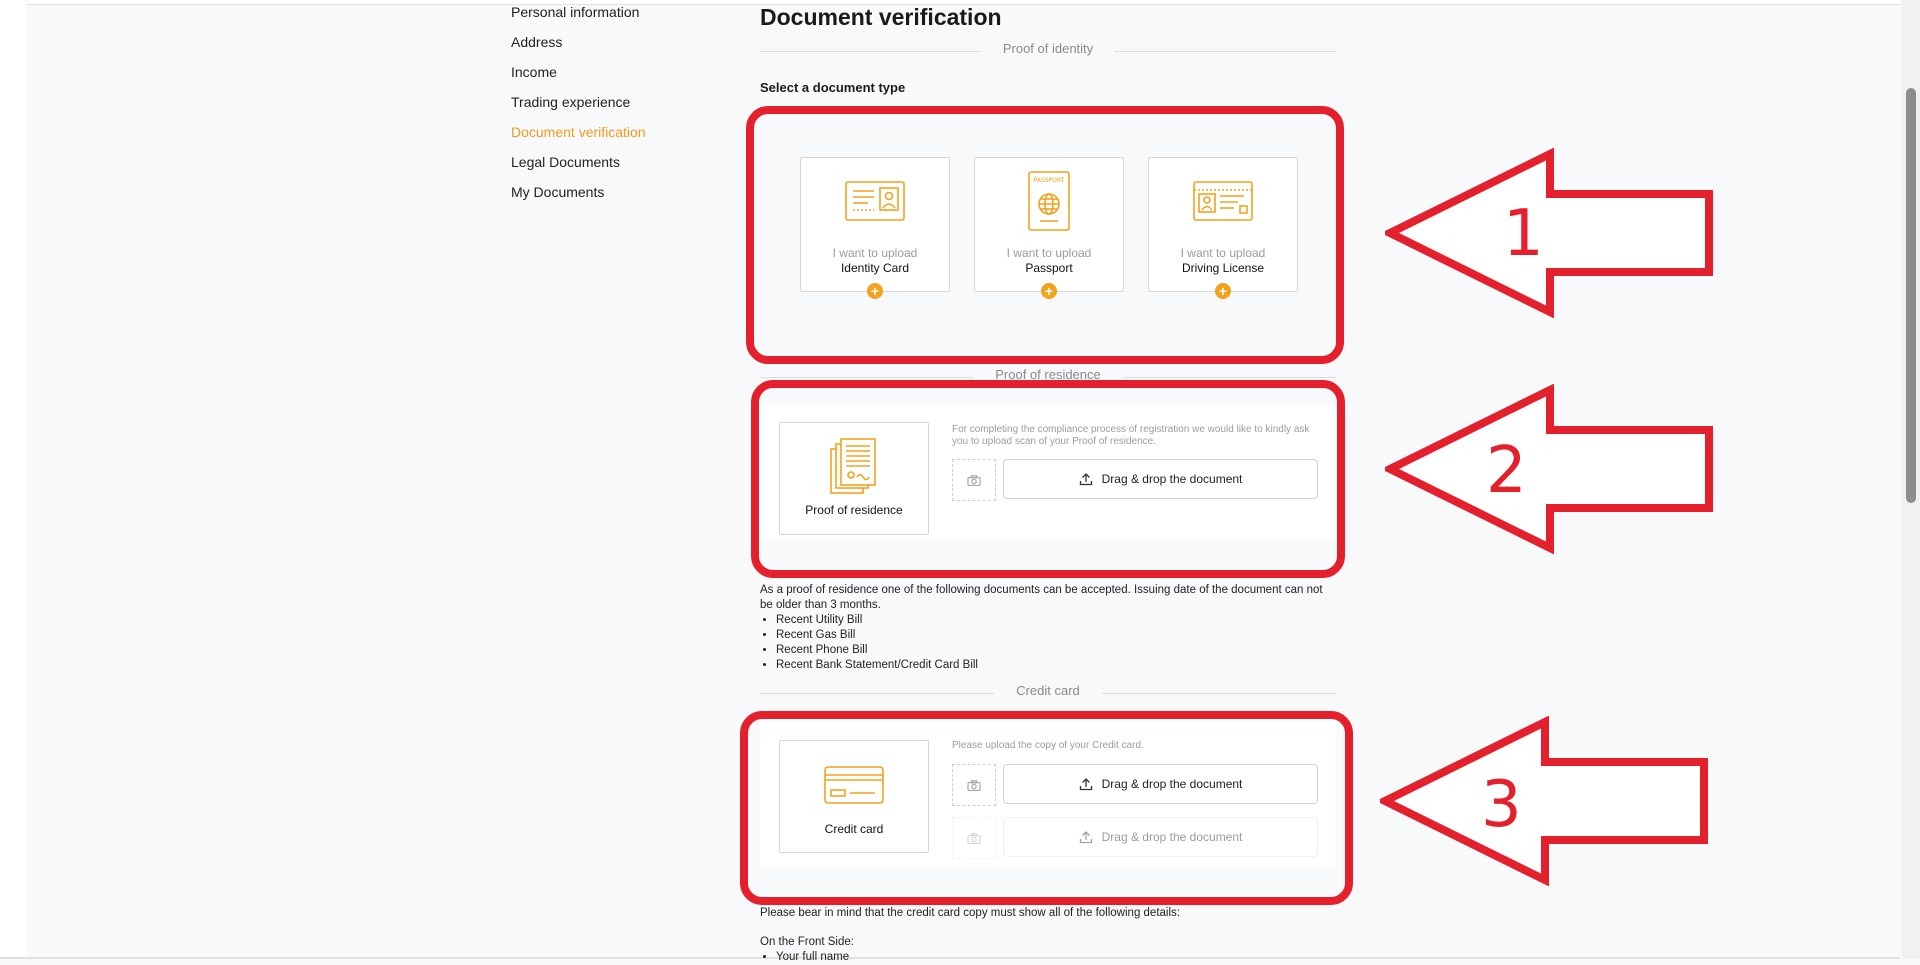  What do you see at coordinates (578, 47) in the screenshot?
I see `sidebar-item-address: Address` at bounding box center [578, 47].